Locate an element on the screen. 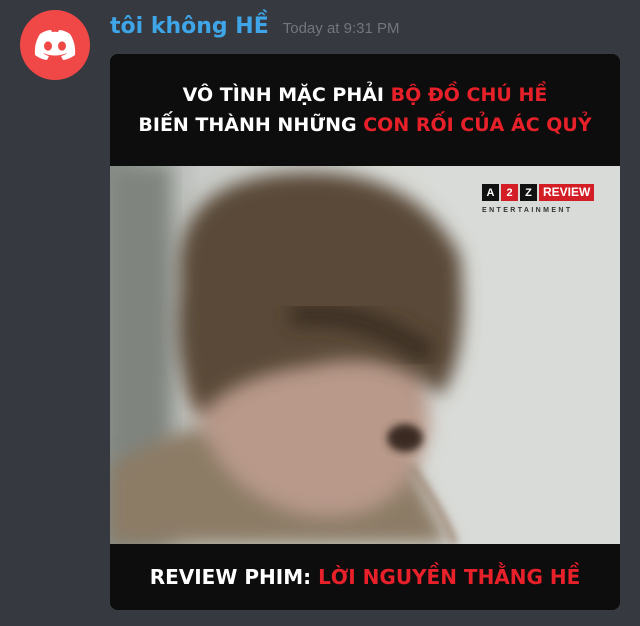 This screenshot has height=626, width=640. a2z-review-logo: A 2 Z REVIEW ENTERTAINMENT is located at coordinates (538, 199).